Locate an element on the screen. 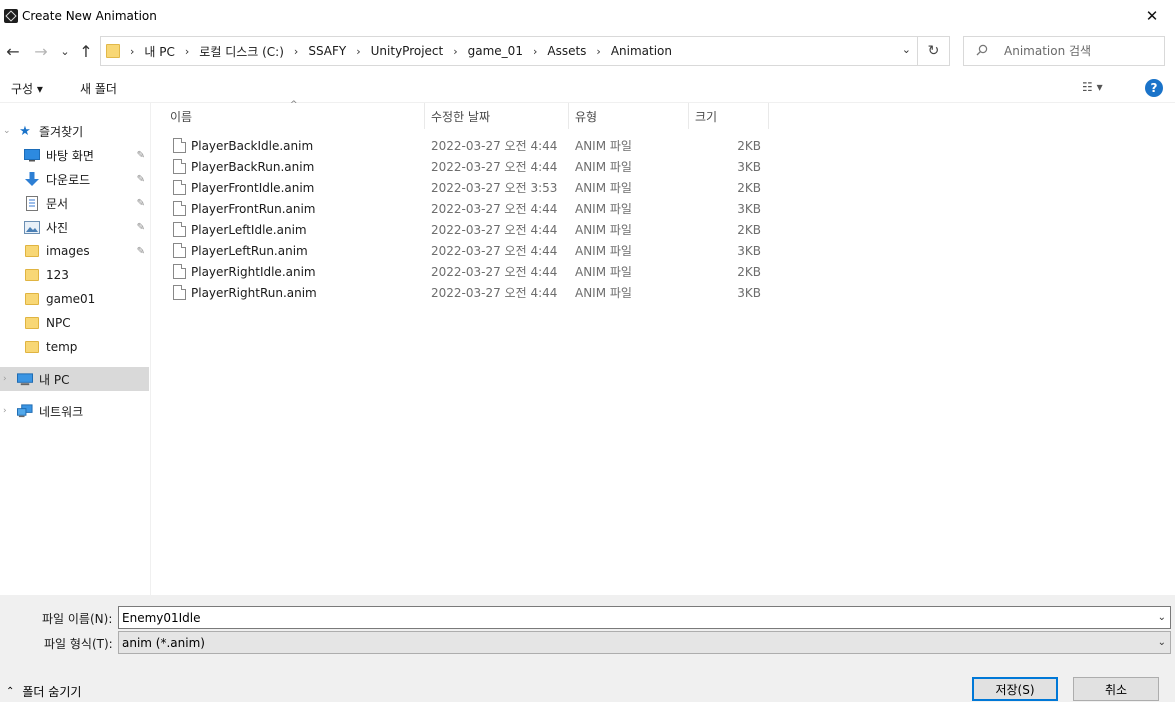 This screenshot has height=702, width=1175. sidebar-item-desktop: 바탕 화면 ✎ is located at coordinates (74, 155).